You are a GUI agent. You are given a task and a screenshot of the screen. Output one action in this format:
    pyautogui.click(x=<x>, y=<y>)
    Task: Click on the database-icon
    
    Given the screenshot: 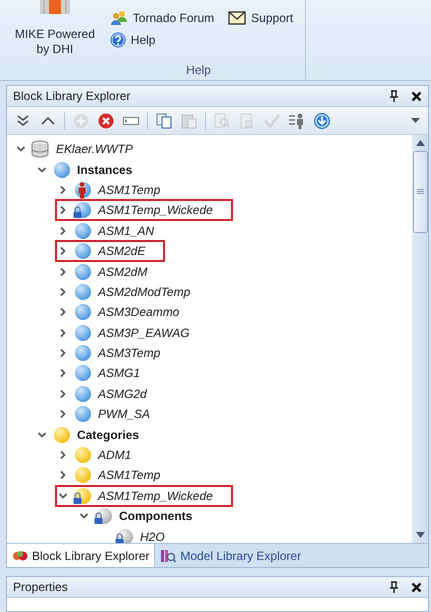 What is the action you would take?
    pyautogui.click(x=40, y=149)
    